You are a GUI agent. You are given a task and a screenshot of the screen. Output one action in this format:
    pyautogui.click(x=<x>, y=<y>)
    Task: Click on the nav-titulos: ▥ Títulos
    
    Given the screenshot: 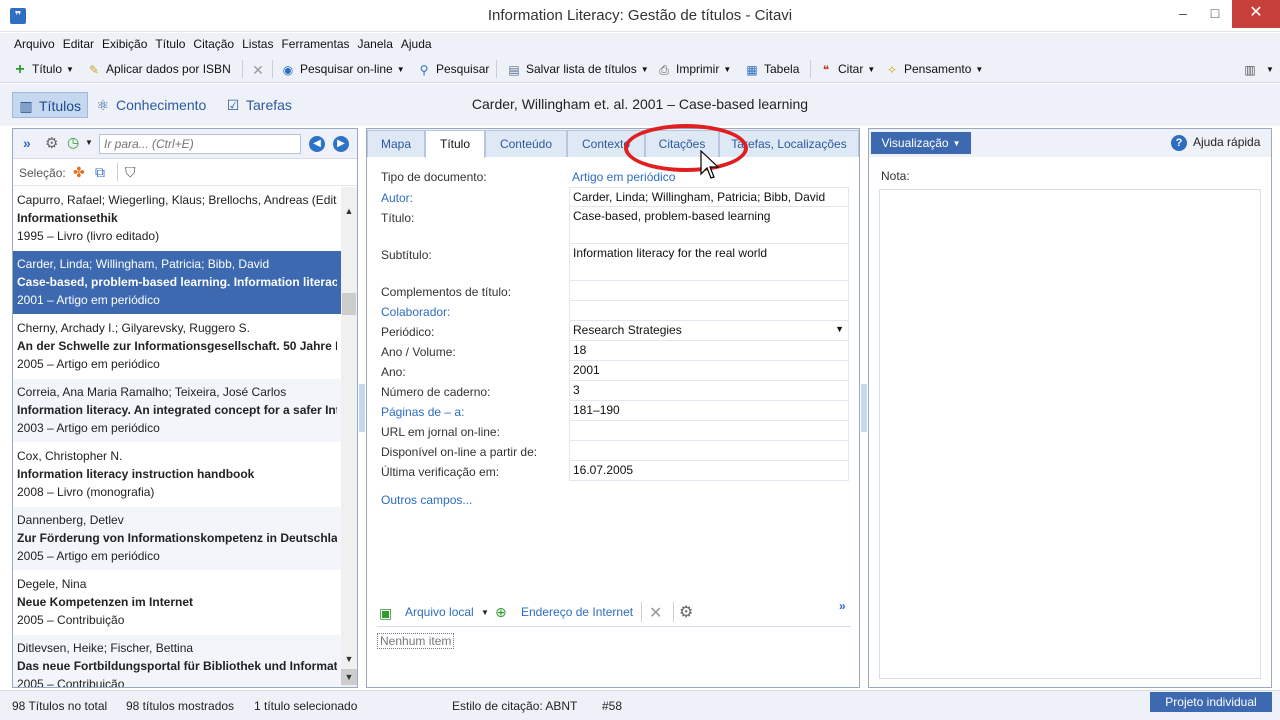 What is the action you would take?
    pyautogui.click(x=50, y=105)
    